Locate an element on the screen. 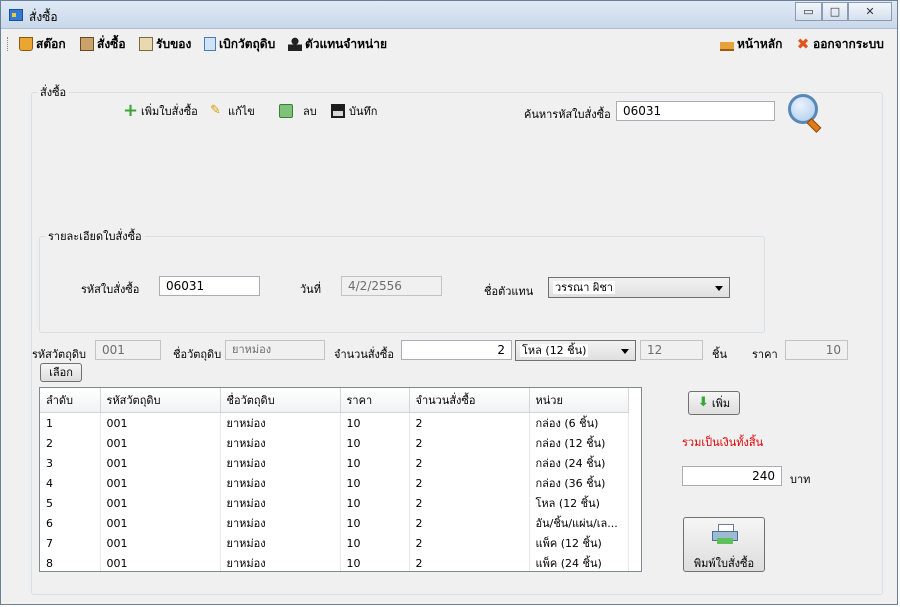  pieces-label: ชิ้น is located at coordinates (719, 354).